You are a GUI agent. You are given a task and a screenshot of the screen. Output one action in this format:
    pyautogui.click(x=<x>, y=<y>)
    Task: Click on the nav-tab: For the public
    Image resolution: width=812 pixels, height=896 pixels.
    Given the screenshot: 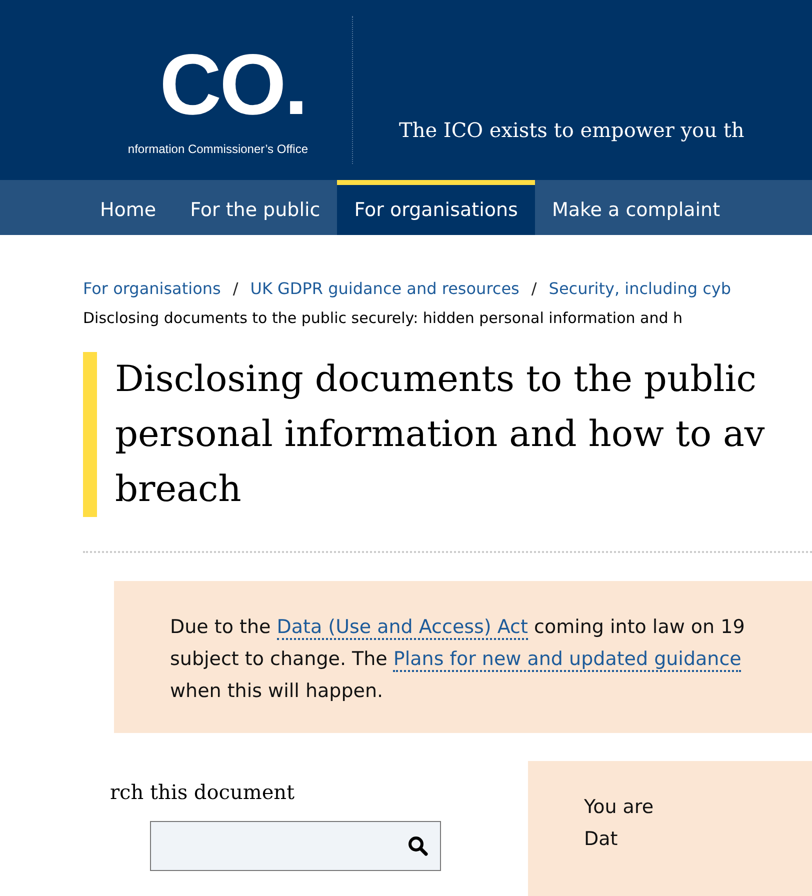 What is the action you would take?
    pyautogui.click(x=255, y=207)
    